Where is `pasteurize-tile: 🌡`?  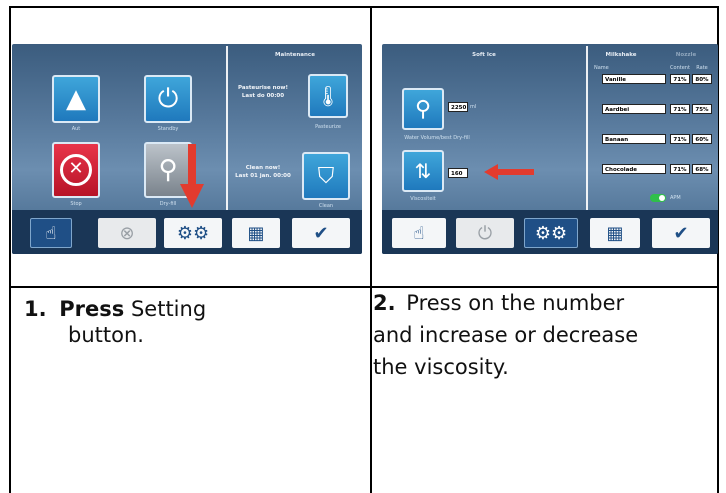
pasteurize-tile: 🌡 is located at coordinates (328, 96).